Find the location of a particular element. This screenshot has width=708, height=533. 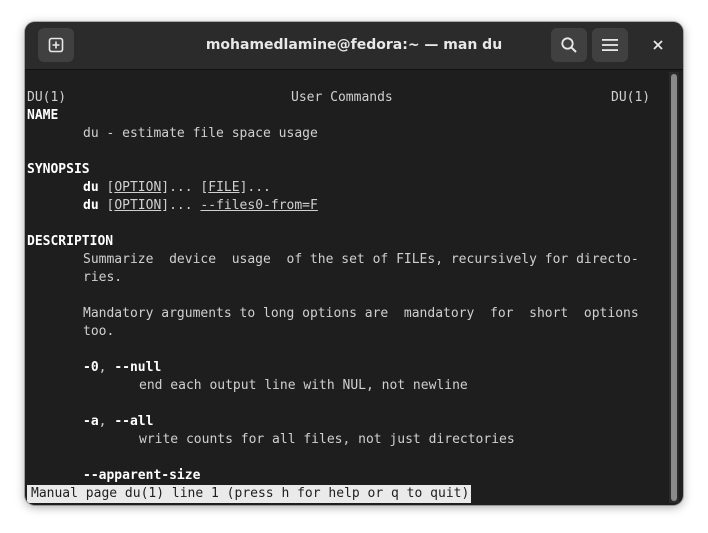

section-synopsis-heading: SYNOPSIS is located at coordinates (58, 169).